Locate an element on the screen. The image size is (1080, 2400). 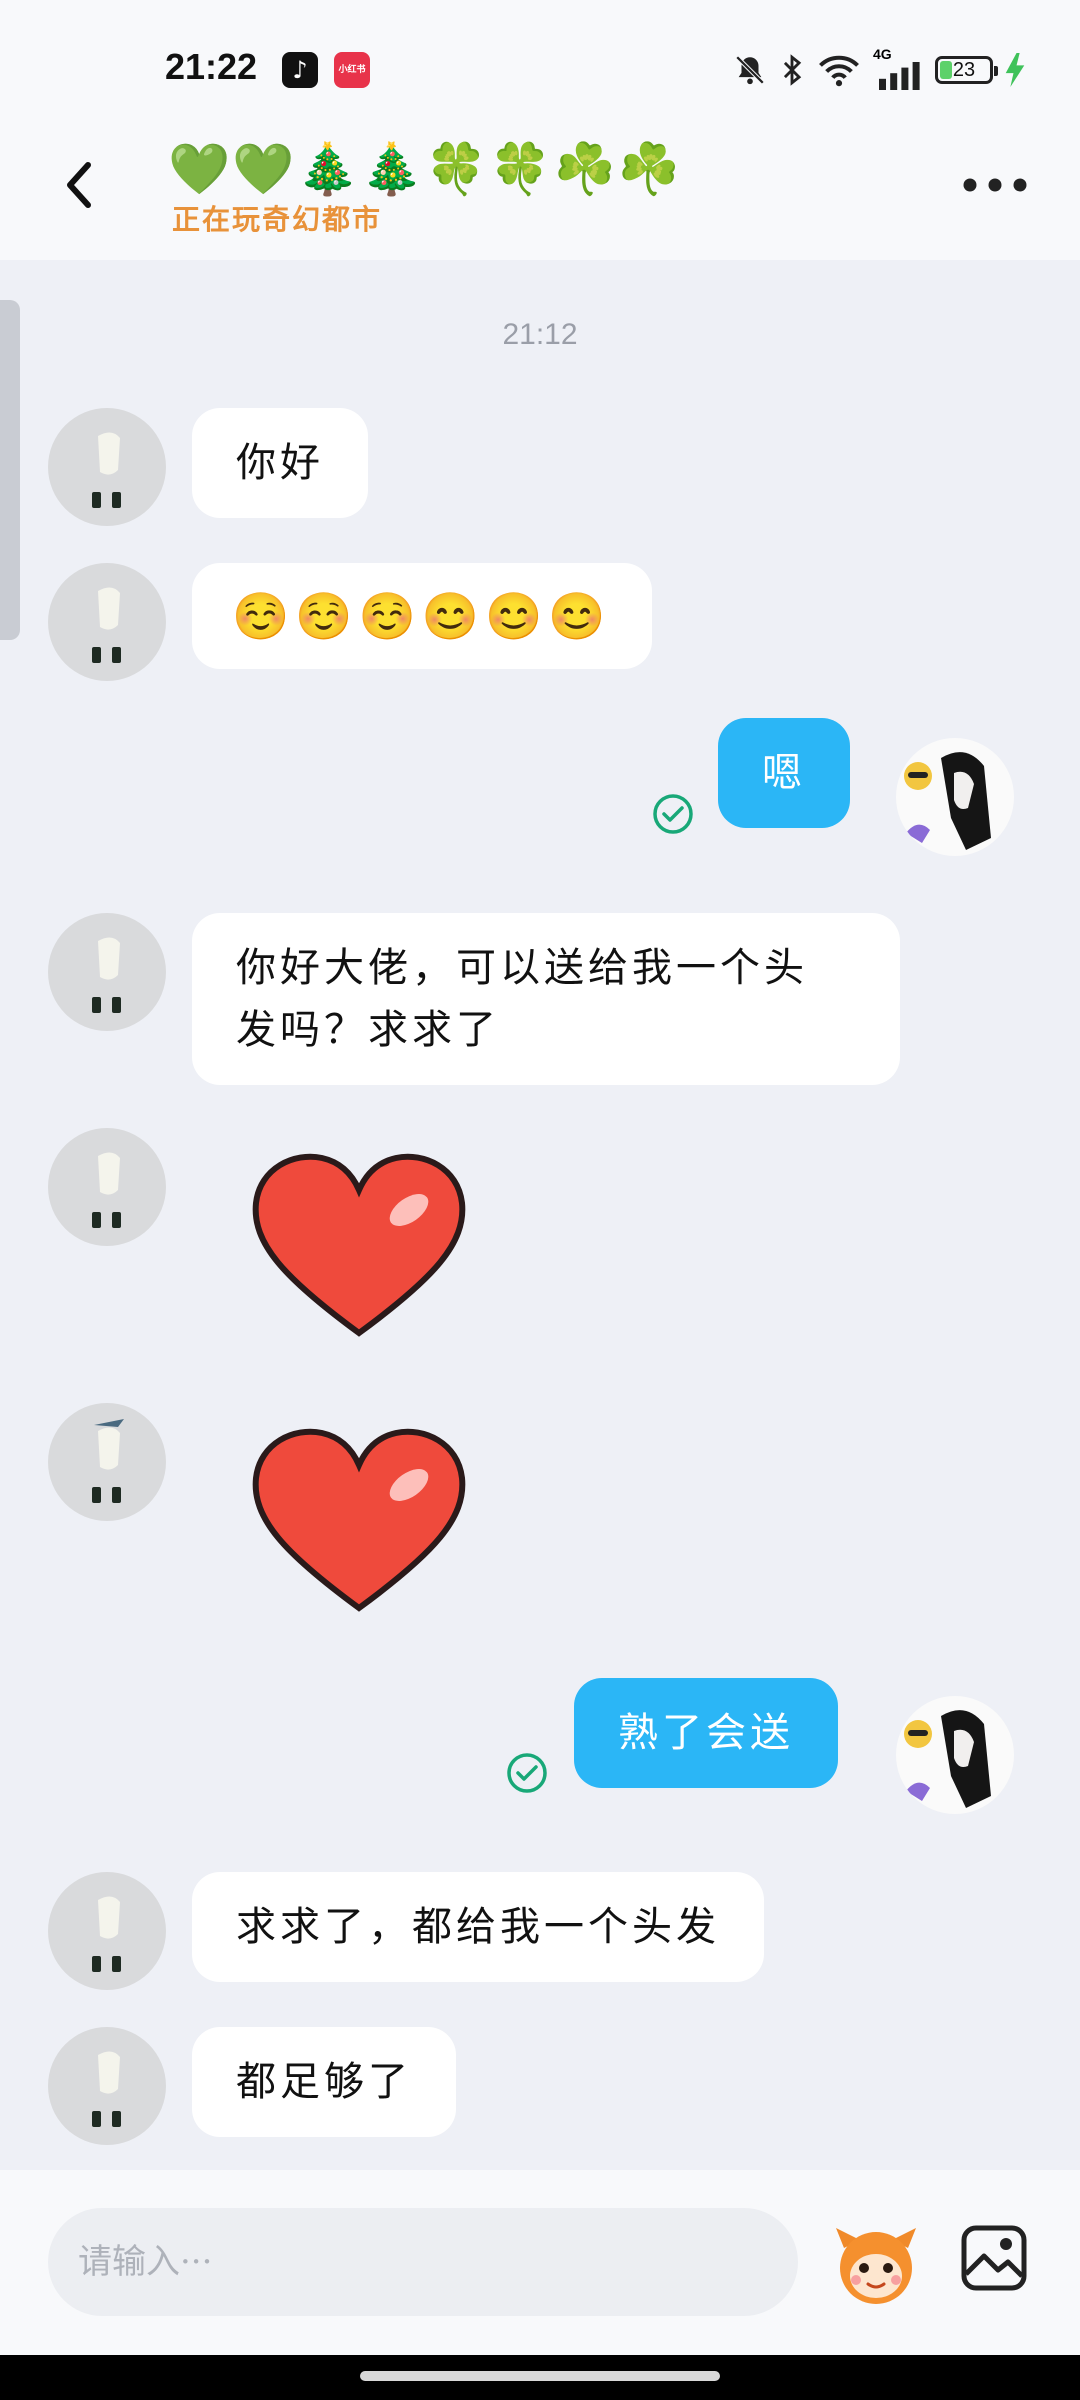
message-bubble: 都足够了 is located at coordinates (324, 2082).